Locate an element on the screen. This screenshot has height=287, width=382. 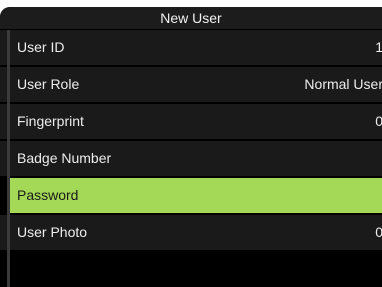
menu-item-fingerprint: Fingerprint 0 is located at coordinates (191, 122).